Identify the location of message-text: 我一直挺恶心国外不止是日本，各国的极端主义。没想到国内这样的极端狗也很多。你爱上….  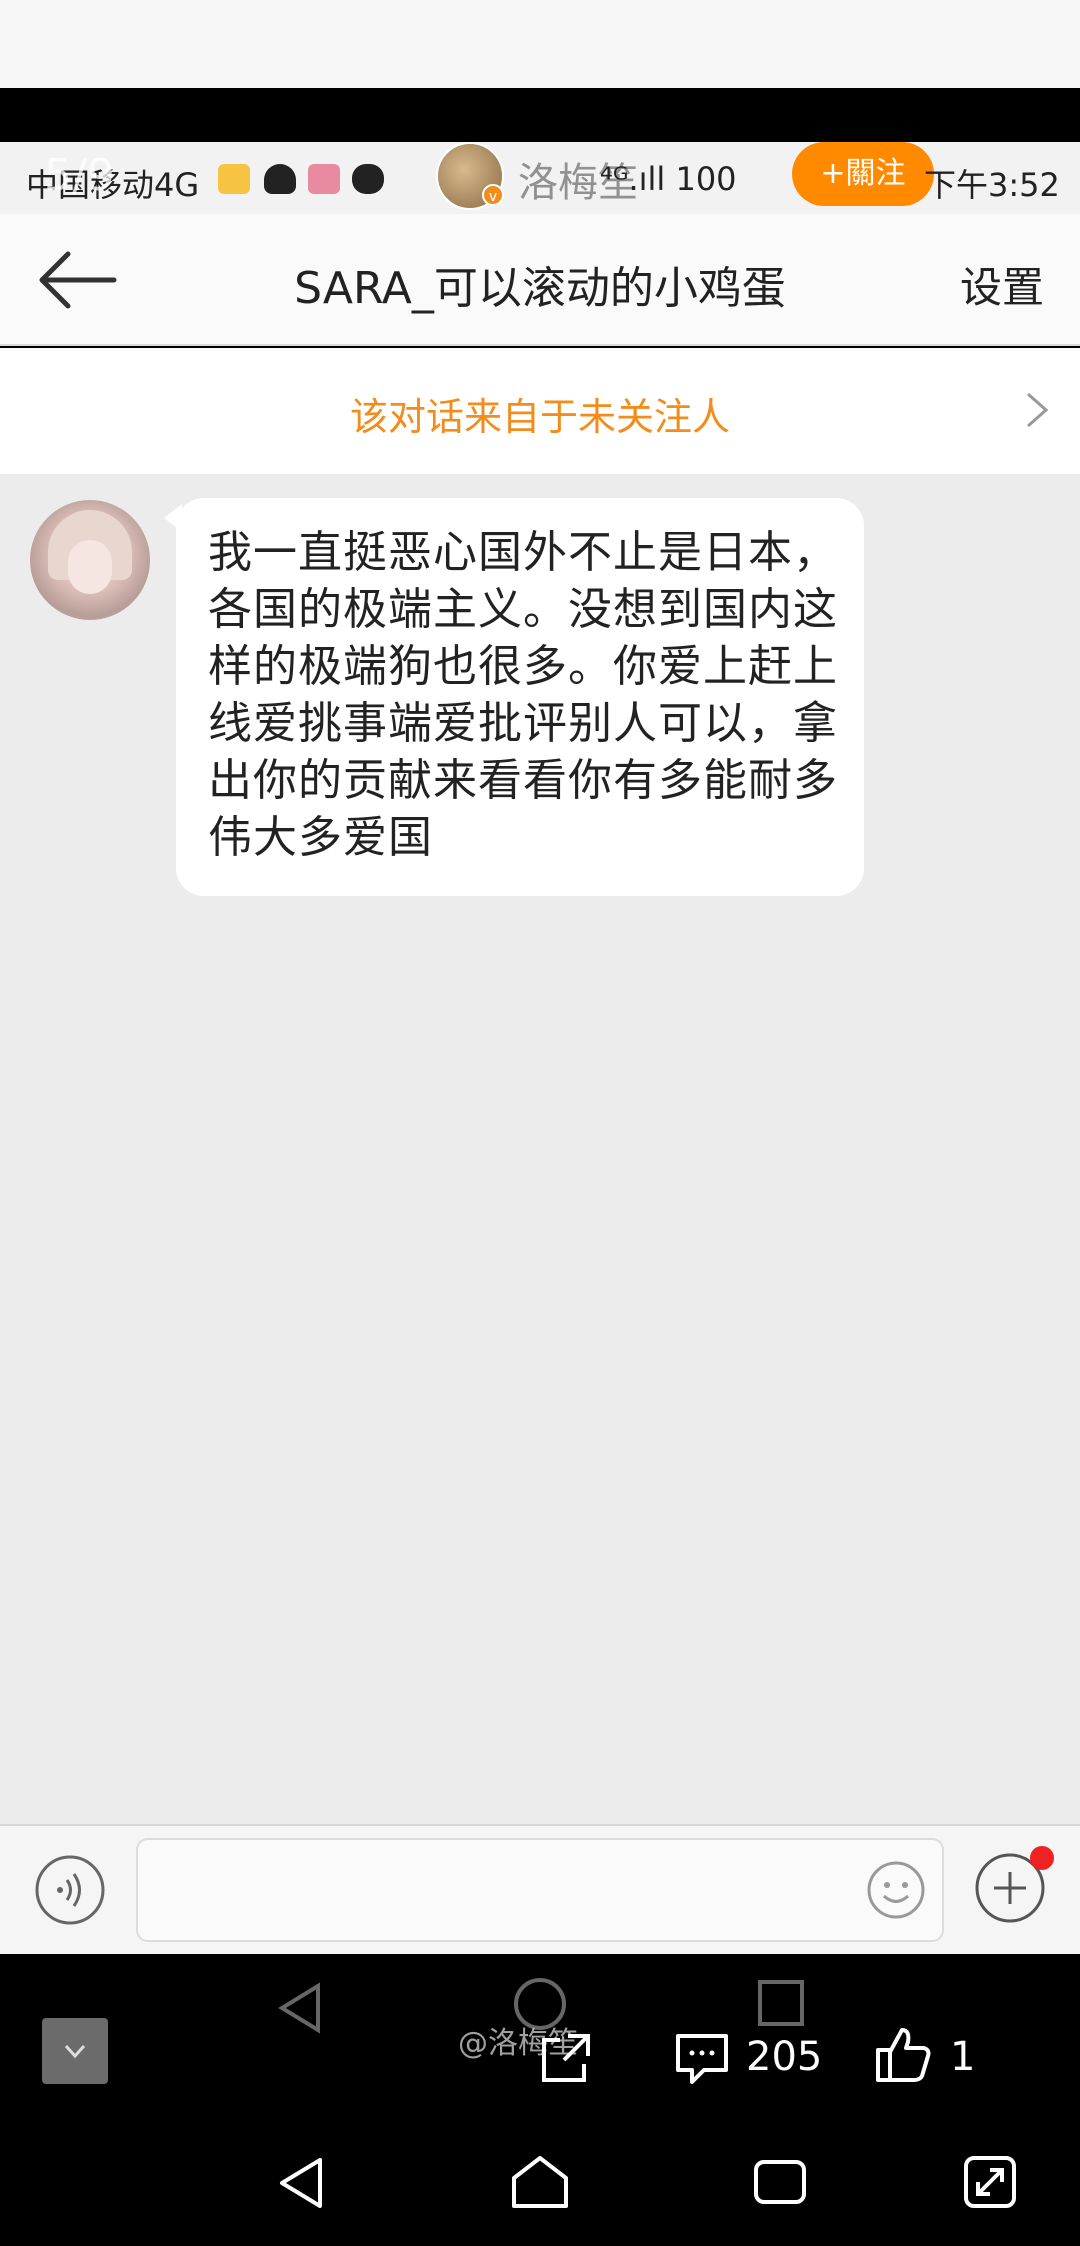
(523, 695).